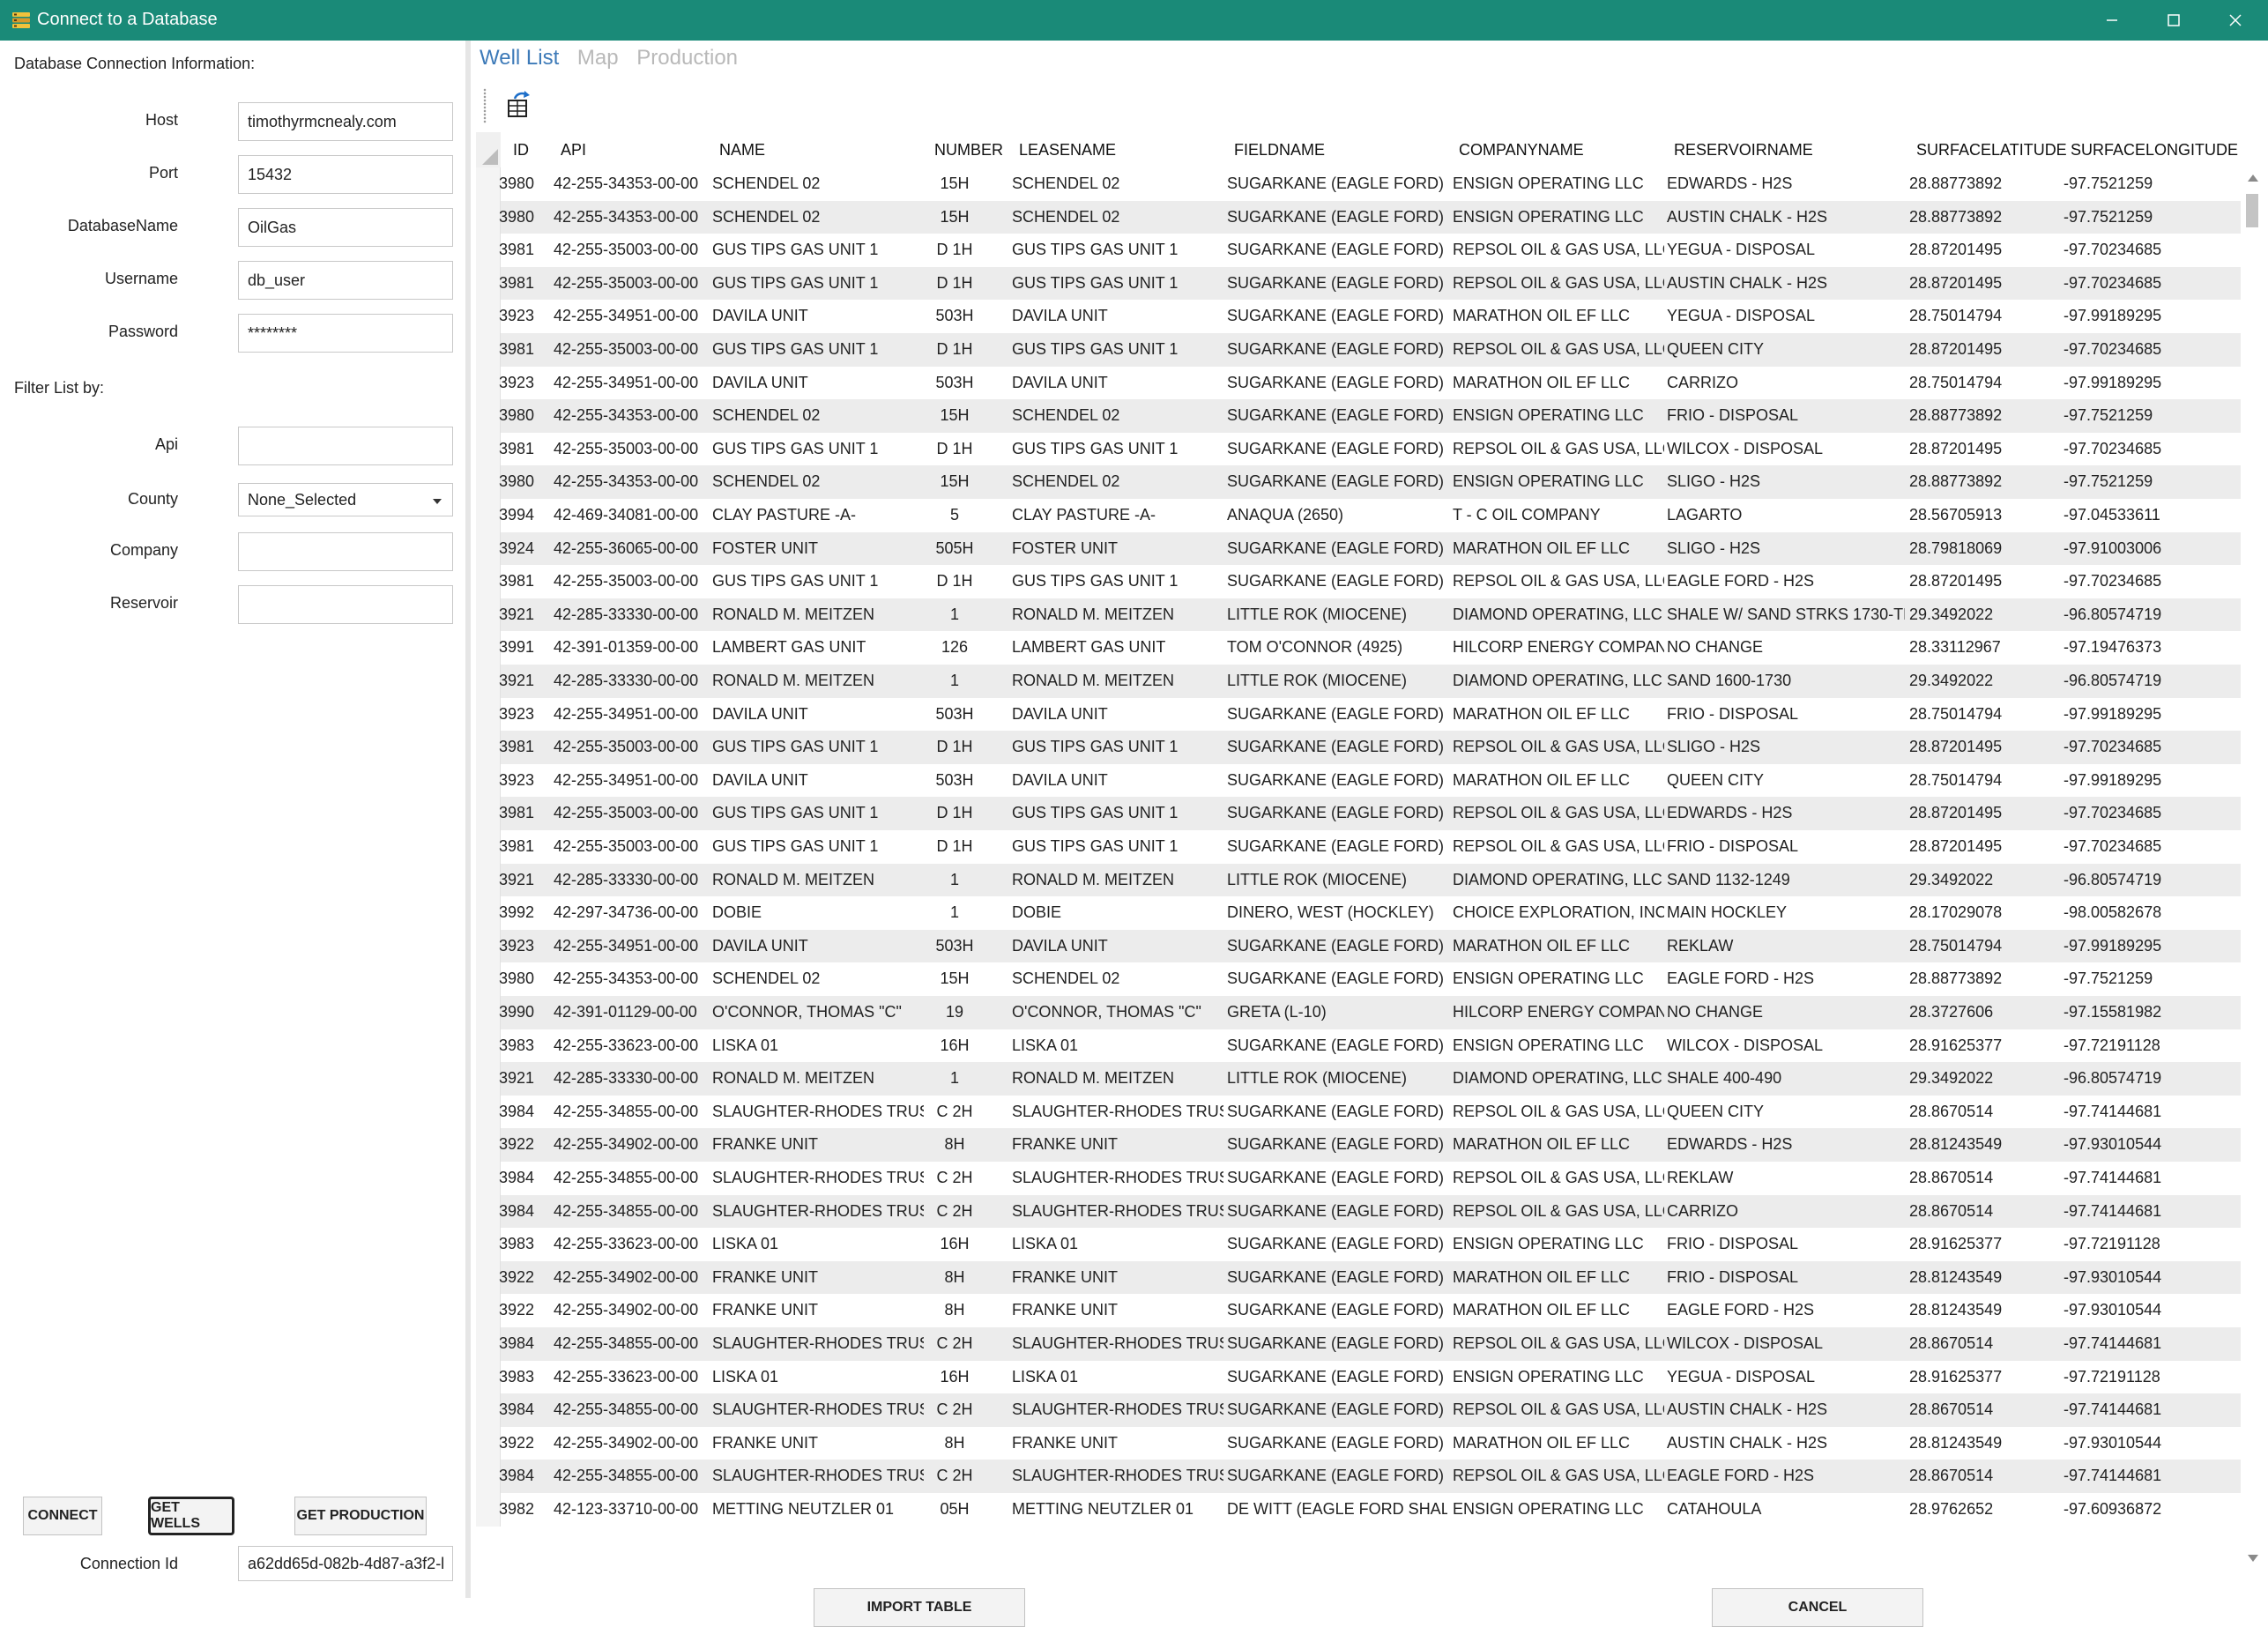  What do you see at coordinates (1984, 549) in the screenshot?
I see `table-cell-surfacelatitude: 28.79818069` at bounding box center [1984, 549].